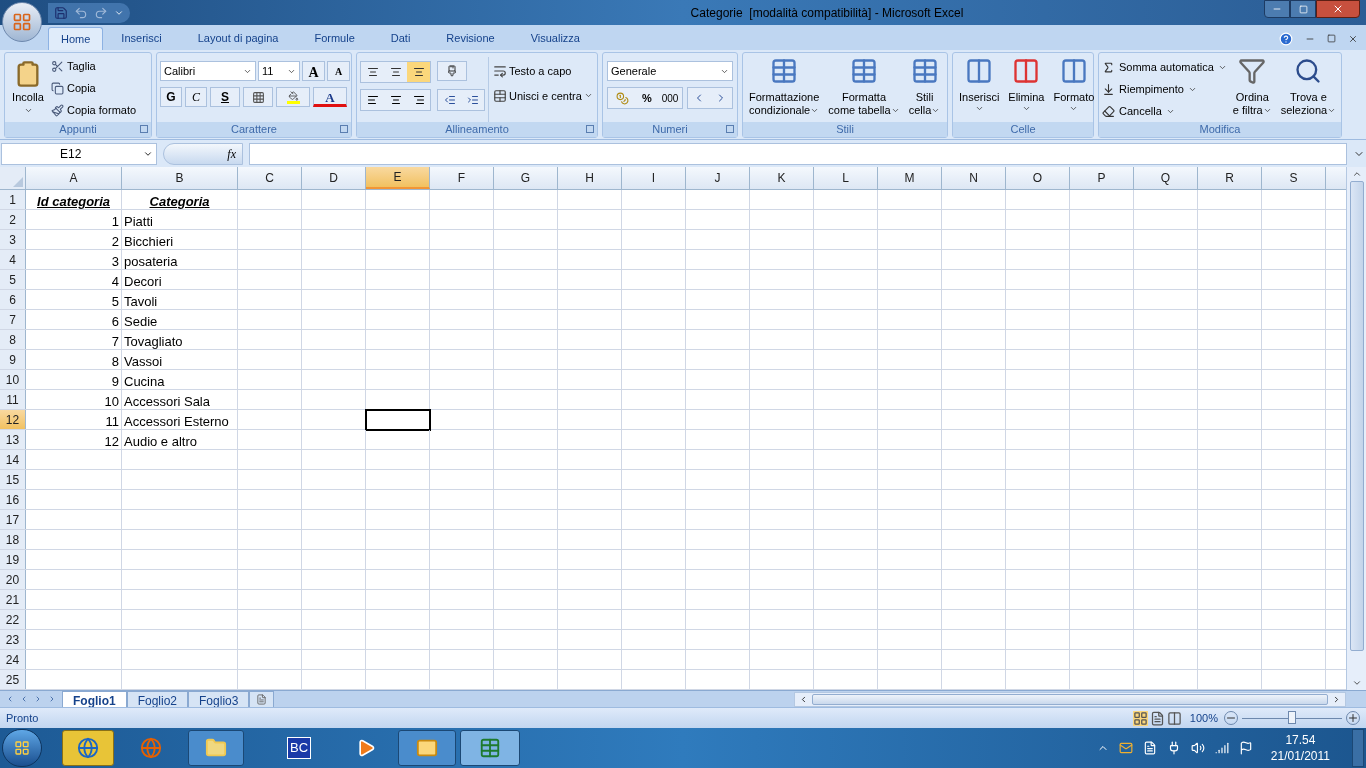  Describe the element at coordinates (157, 699) in the screenshot. I see `sheet-tab: Foglio2` at that location.